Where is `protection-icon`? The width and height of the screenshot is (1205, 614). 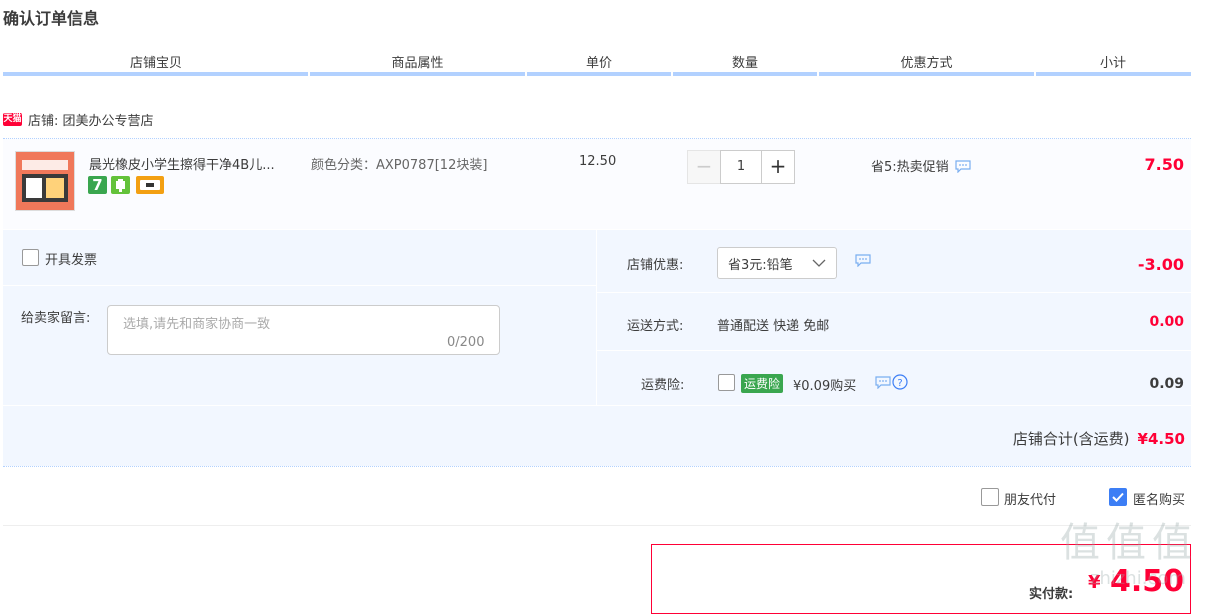 protection-icon is located at coordinates (120, 185).